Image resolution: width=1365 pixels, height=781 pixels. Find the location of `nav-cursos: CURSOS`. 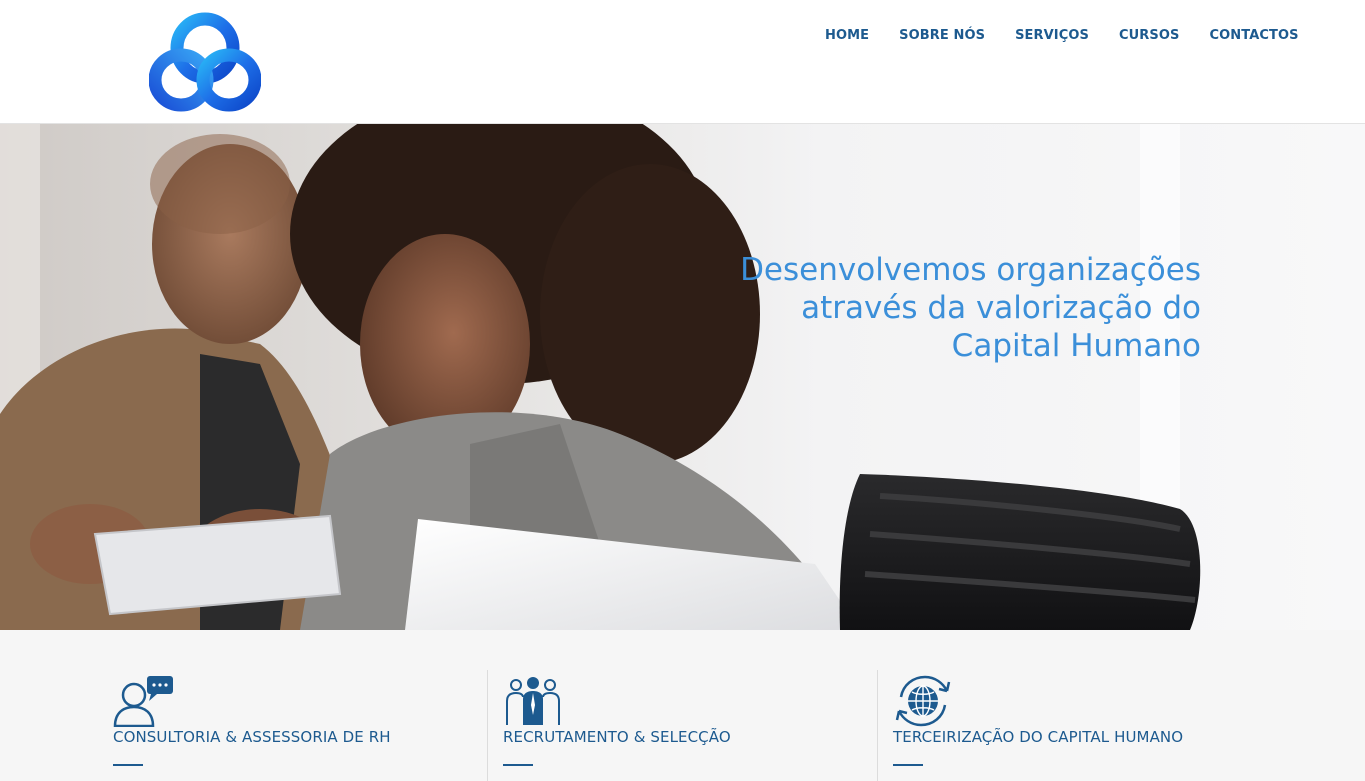

nav-cursos: CURSOS is located at coordinates (1149, 36).